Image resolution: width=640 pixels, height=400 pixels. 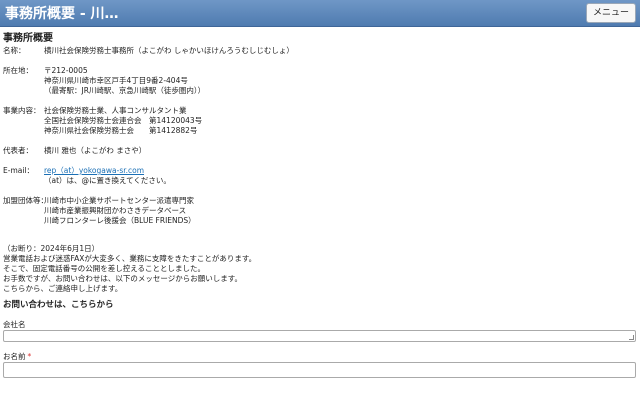 What do you see at coordinates (29, 356) in the screenshot?
I see `required-mark: *` at bounding box center [29, 356].